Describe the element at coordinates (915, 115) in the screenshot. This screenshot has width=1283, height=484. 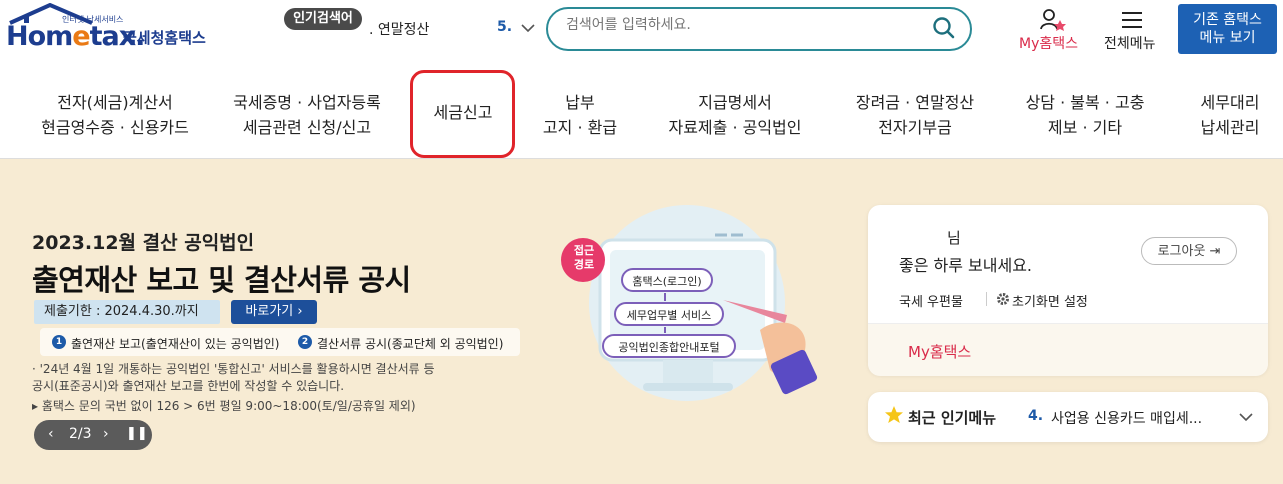
I see `nav-incentives: 장려금 · 연말정산전자기부금` at that location.